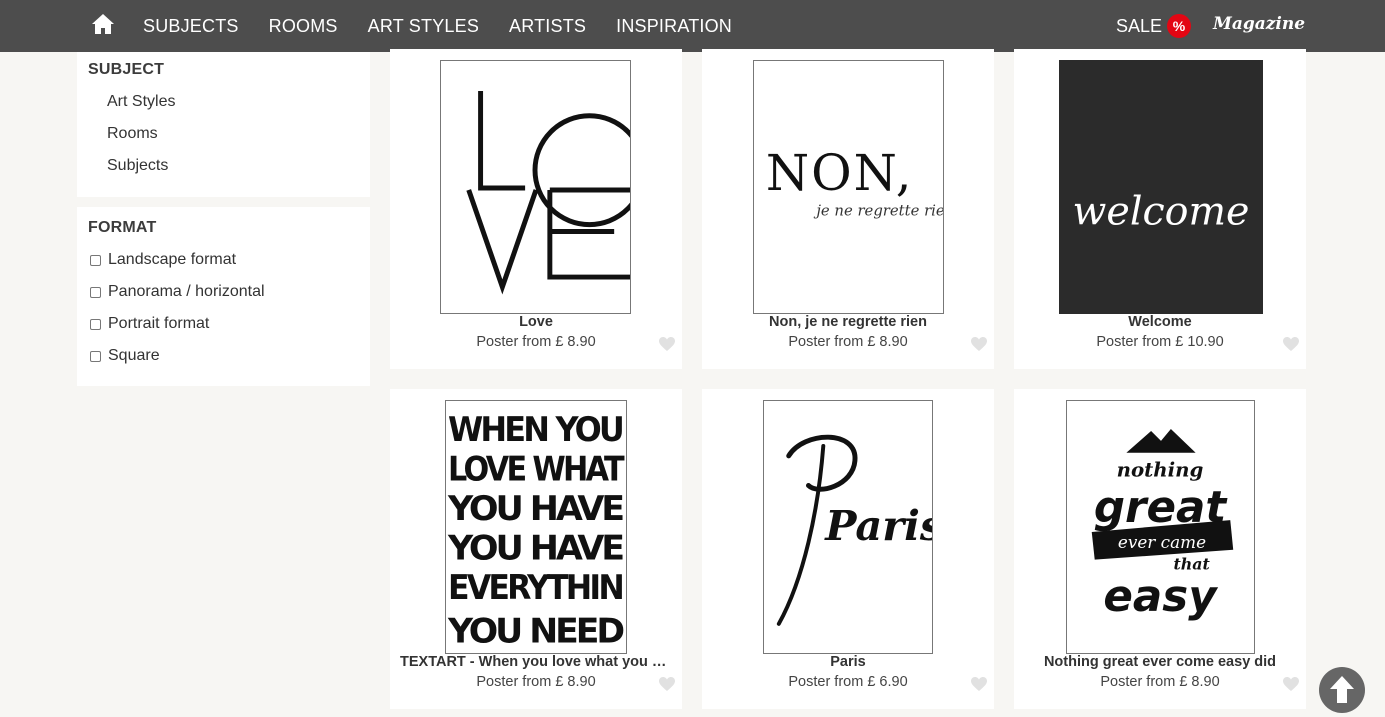 The height and width of the screenshot is (717, 1385). I want to click on poster-art-text: nothing, so click(1160, 470).